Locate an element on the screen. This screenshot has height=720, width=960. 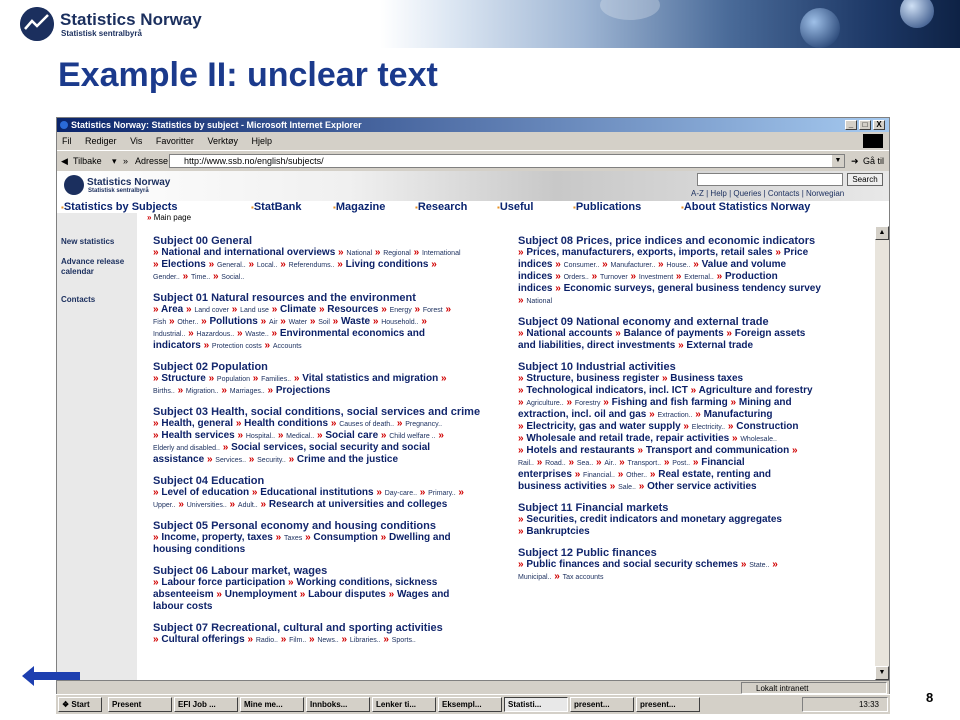
subject-link: Technological indicators, incl. ICT is located at coordinates (607, 390).